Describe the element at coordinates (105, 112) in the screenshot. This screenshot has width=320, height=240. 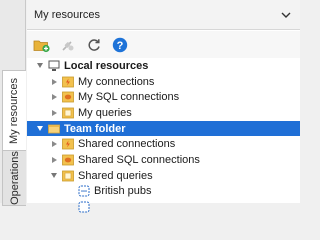
I see `tree-item-label: My queries` at that location.